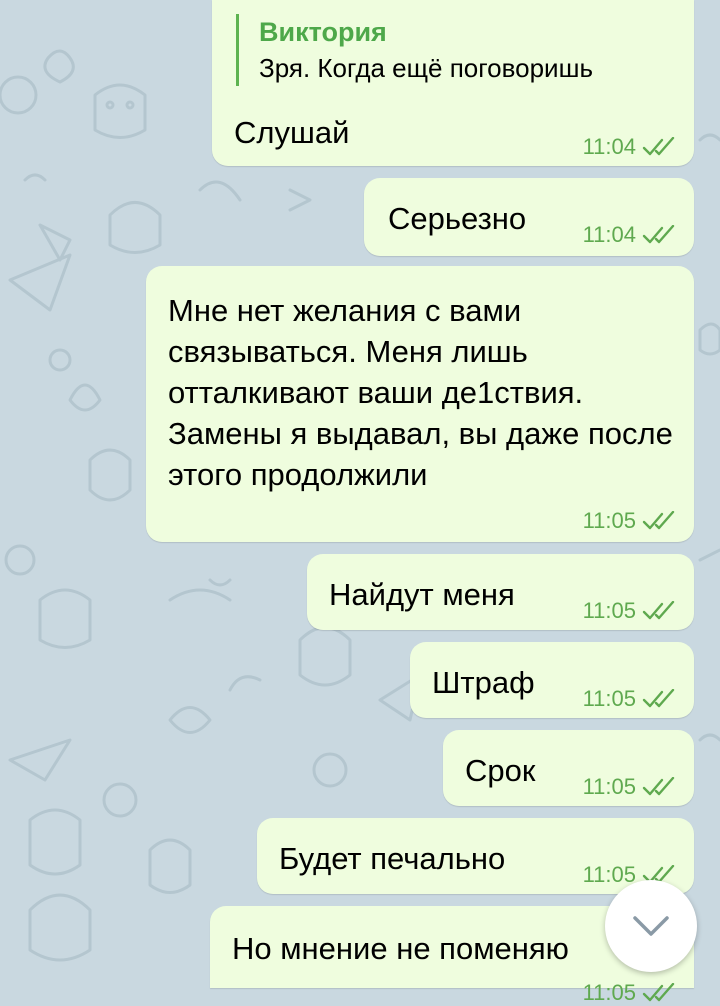  I want to click on message-bubble: Найдут меня 11:05, so click(500, 592).